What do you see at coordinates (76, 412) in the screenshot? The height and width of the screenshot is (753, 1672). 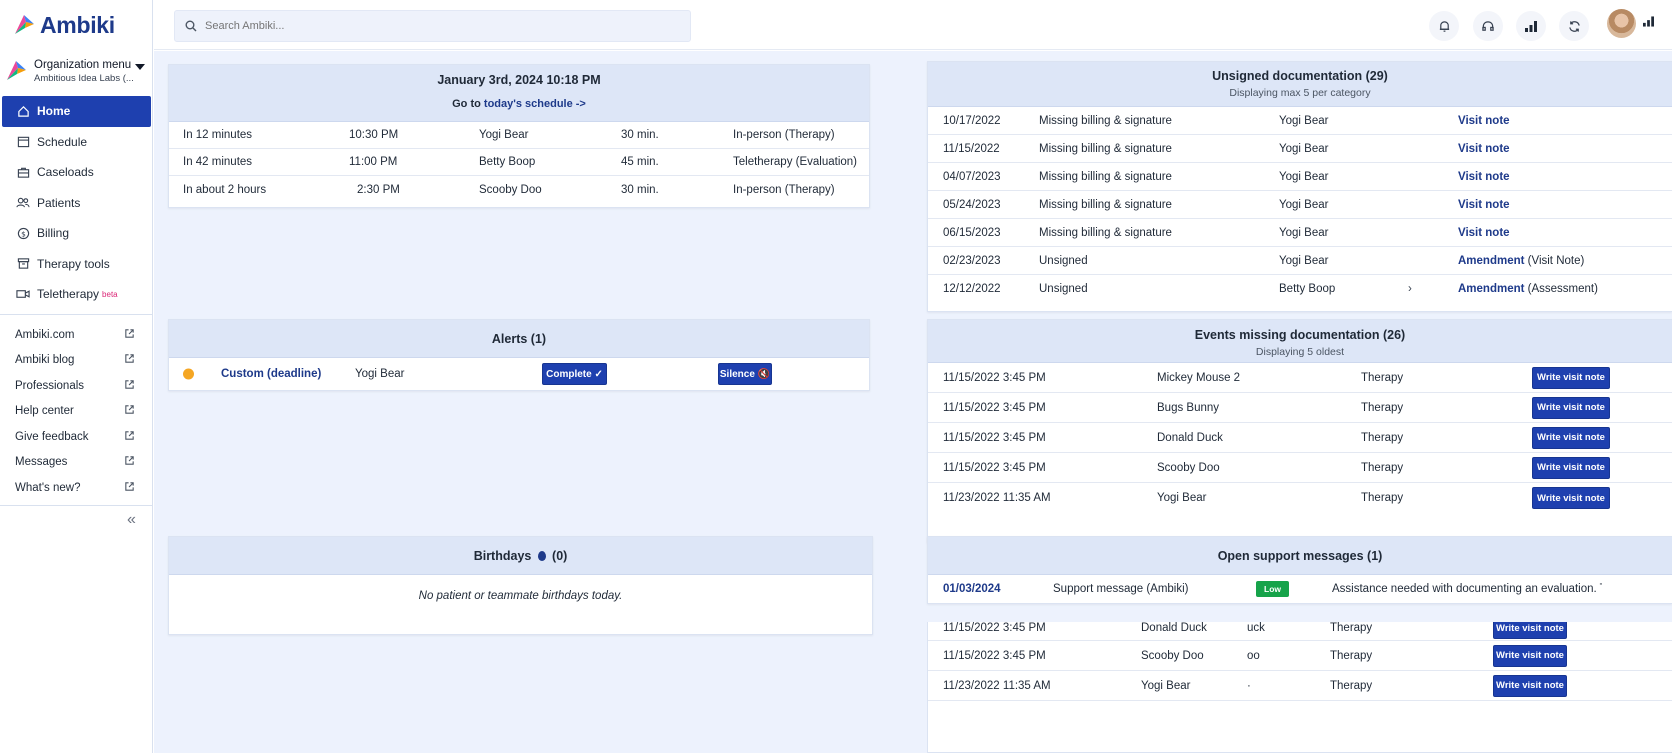 I see `link-help-center: Help center` at bounding box center [76, 412].